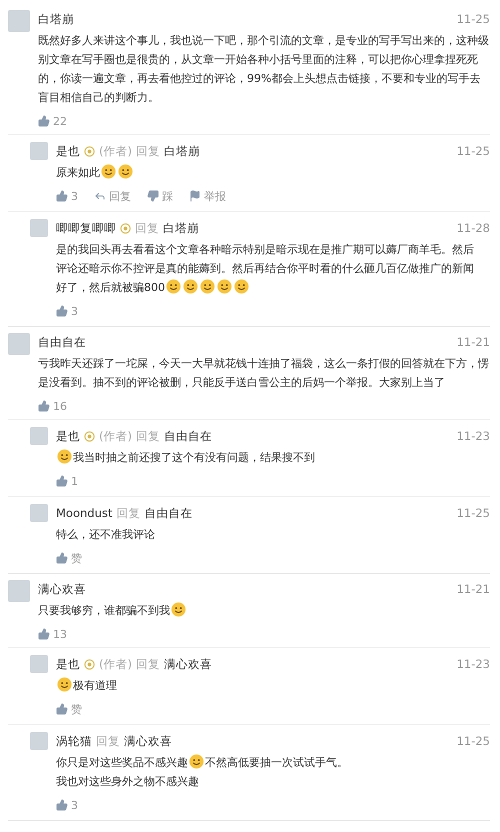 The image size is (500, 832). What do you see at coordinates (127, 781) in the screenshot?
I see `comment-text: 我也对这些身外之物不感兴趣` at bounding box center [127, 781].